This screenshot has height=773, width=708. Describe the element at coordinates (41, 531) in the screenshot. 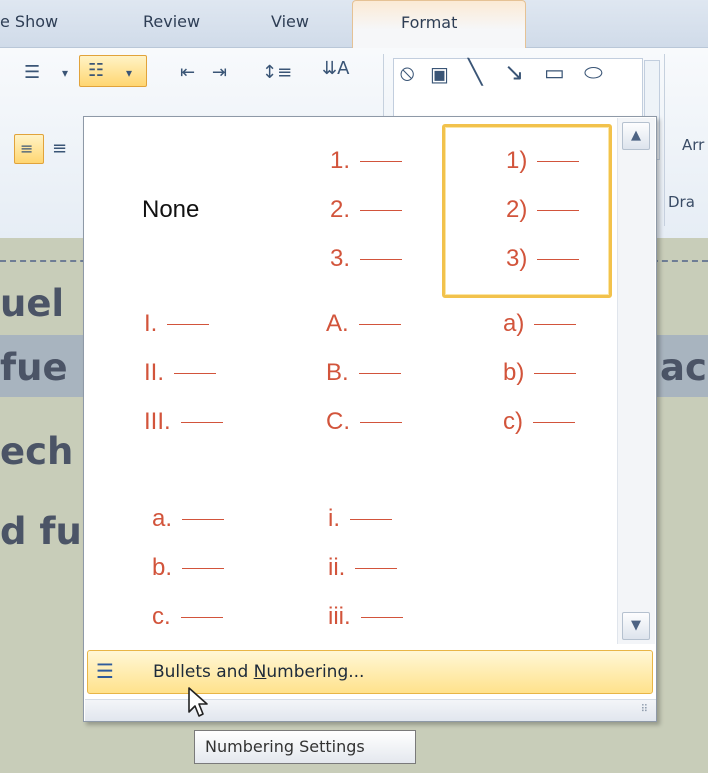

I see `slide-text: d fu` at that location.